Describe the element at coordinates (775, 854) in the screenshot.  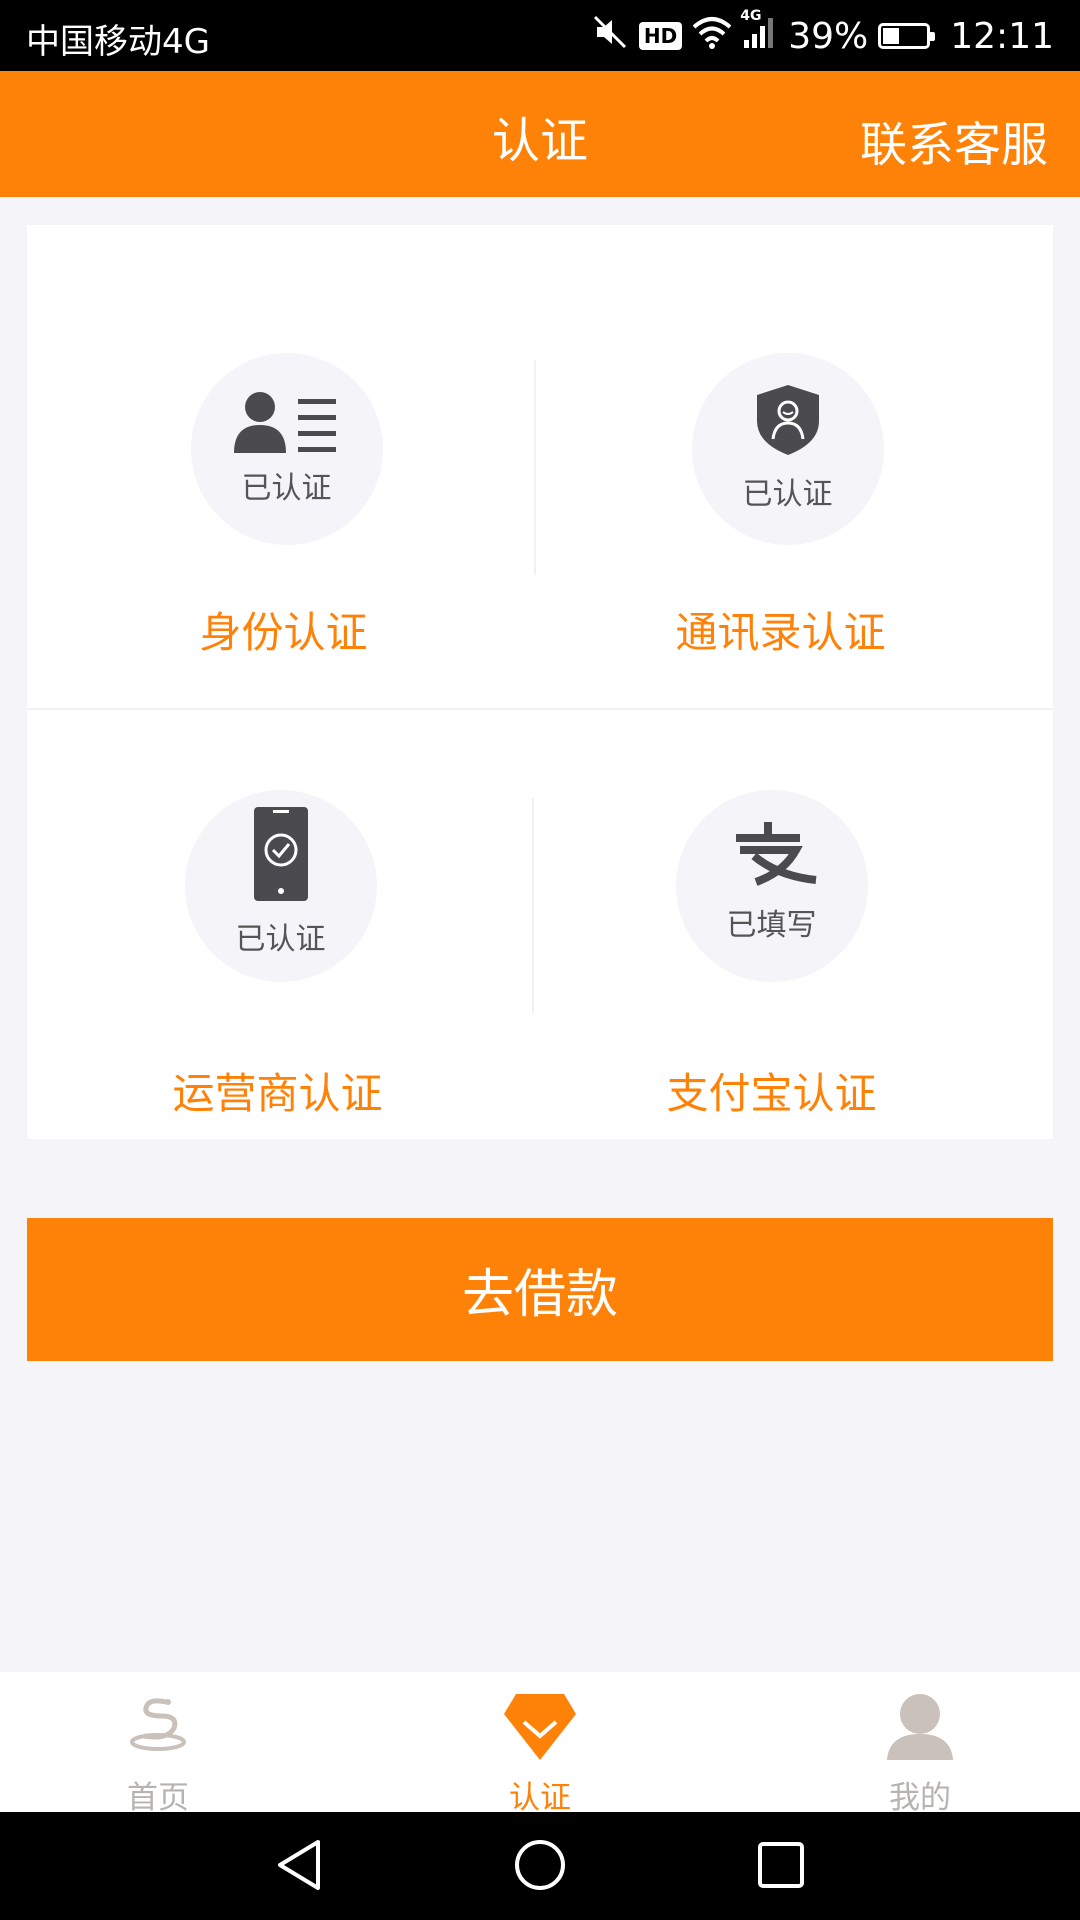
I see `alipay-icon` at that location.